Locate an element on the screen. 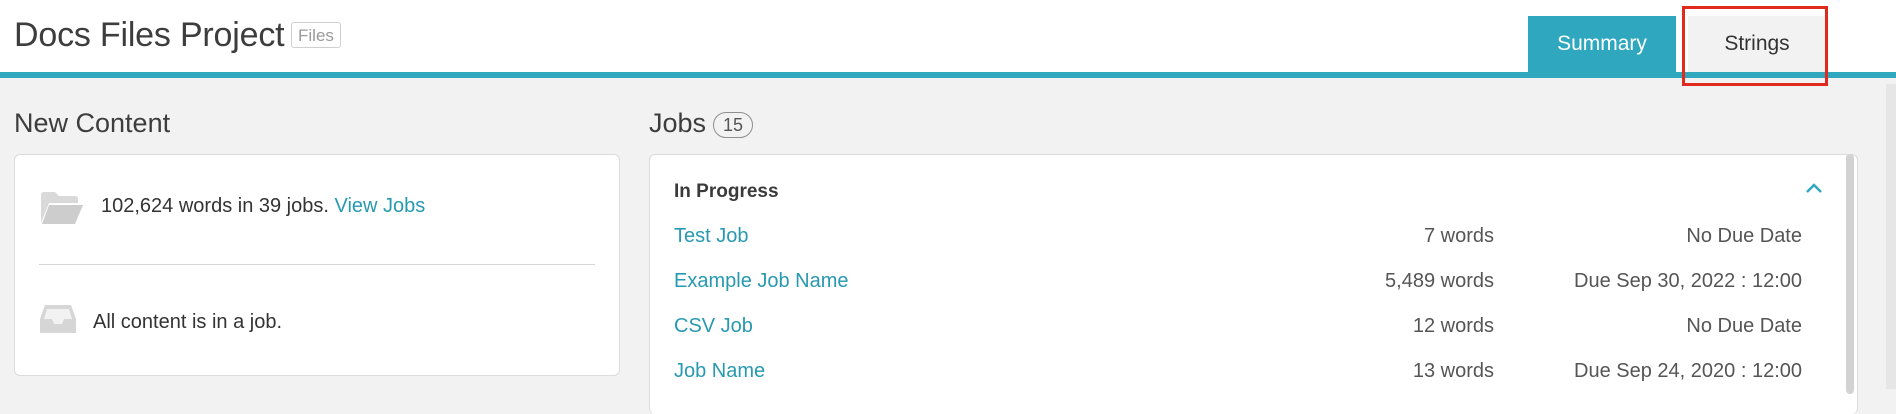 The height and width of the screenshot is (414, 1896). jobs-count-badge: 15 is located at coordinates (733, 125).